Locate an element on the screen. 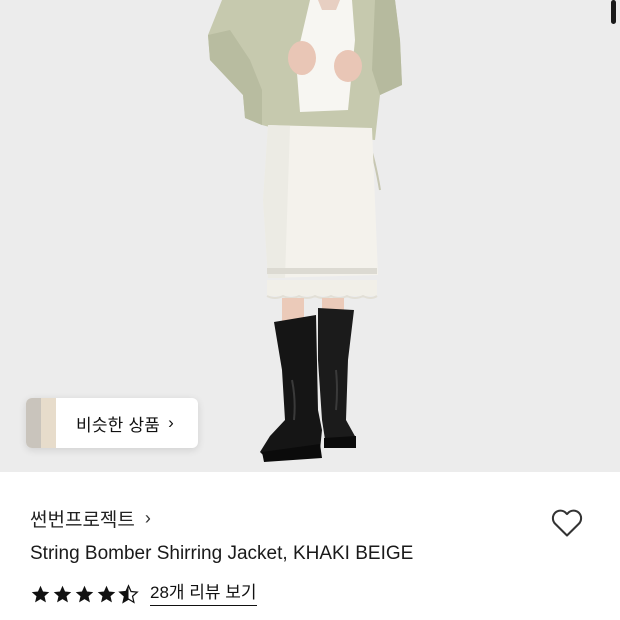 The height and width of the screenshot is (620, 620). brand-link: 썬번프로젝트 › is located at coordinates (90, 518).